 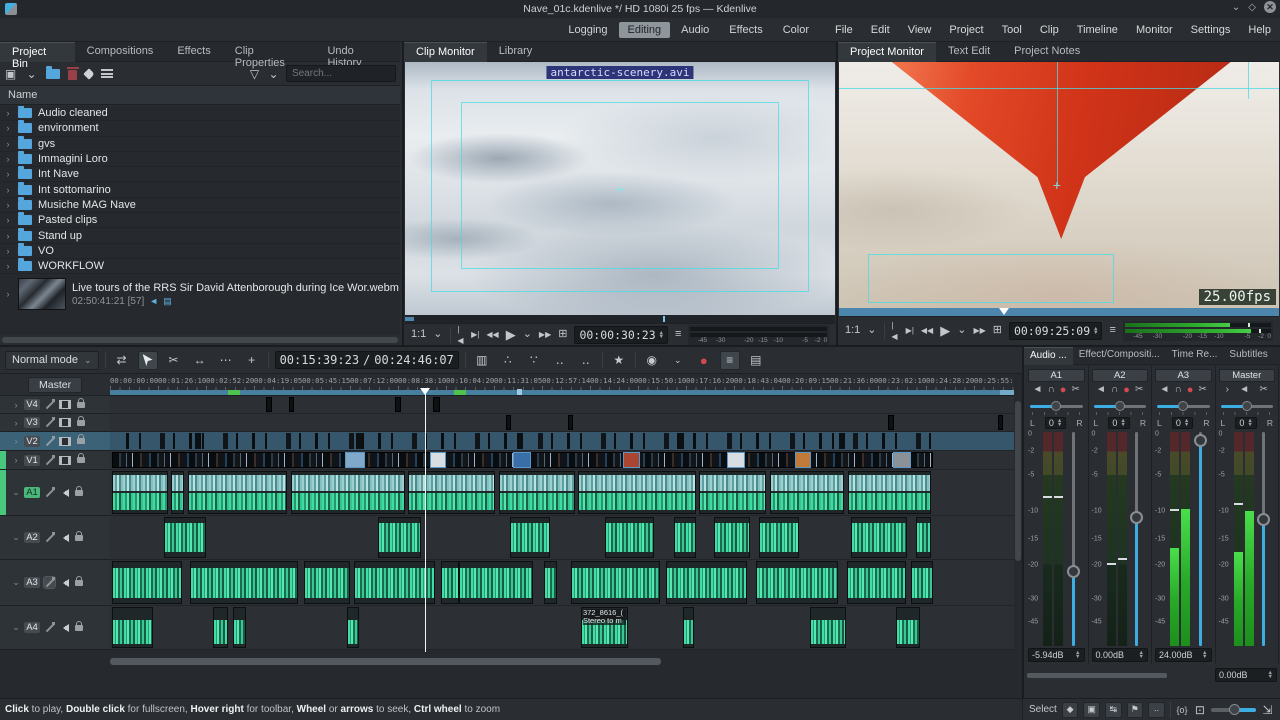 What do you see at coordinates (562, 583) in the screenshot?
I see `timeline-track-a3` at bounding box center [562, 583].